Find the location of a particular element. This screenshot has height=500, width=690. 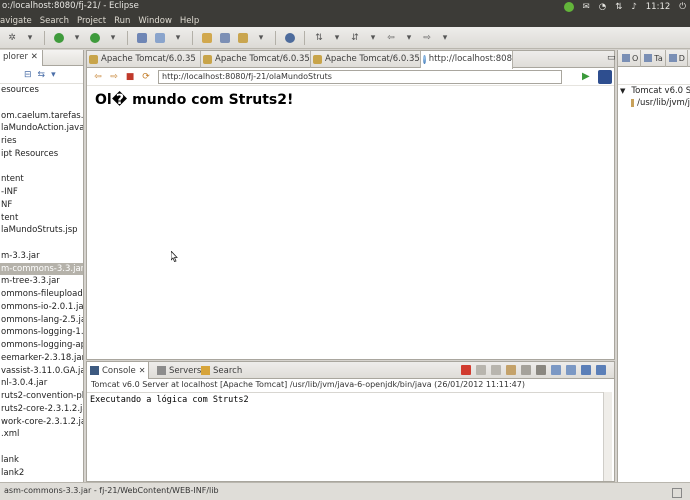

refresh-icon: ⟳ is located at coordinates (146, 77).